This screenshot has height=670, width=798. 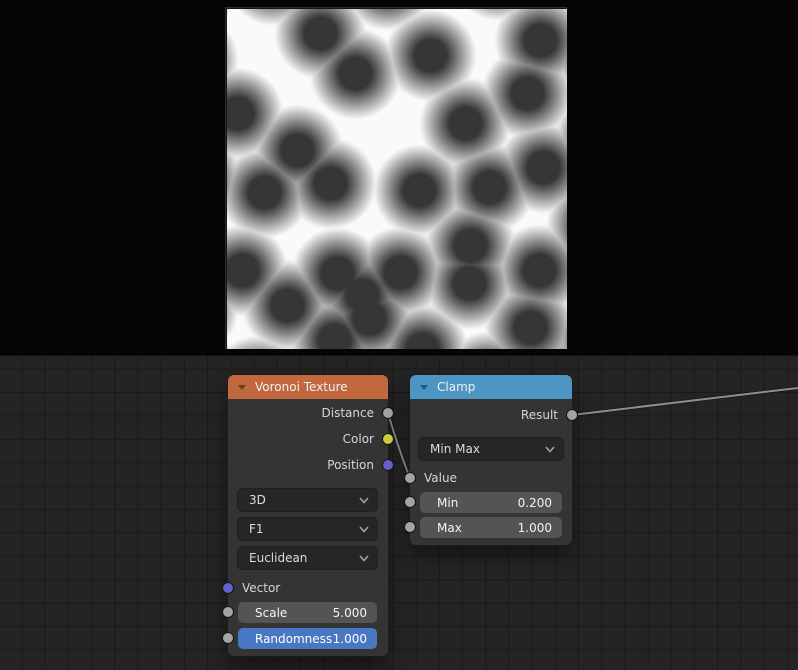 I want to click on distance-output-socket, so click(x=388, y=413).